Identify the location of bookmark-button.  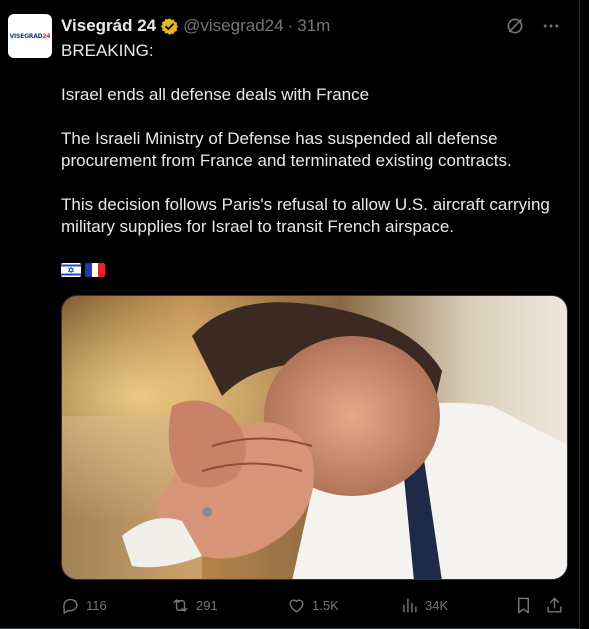
(523, 605).